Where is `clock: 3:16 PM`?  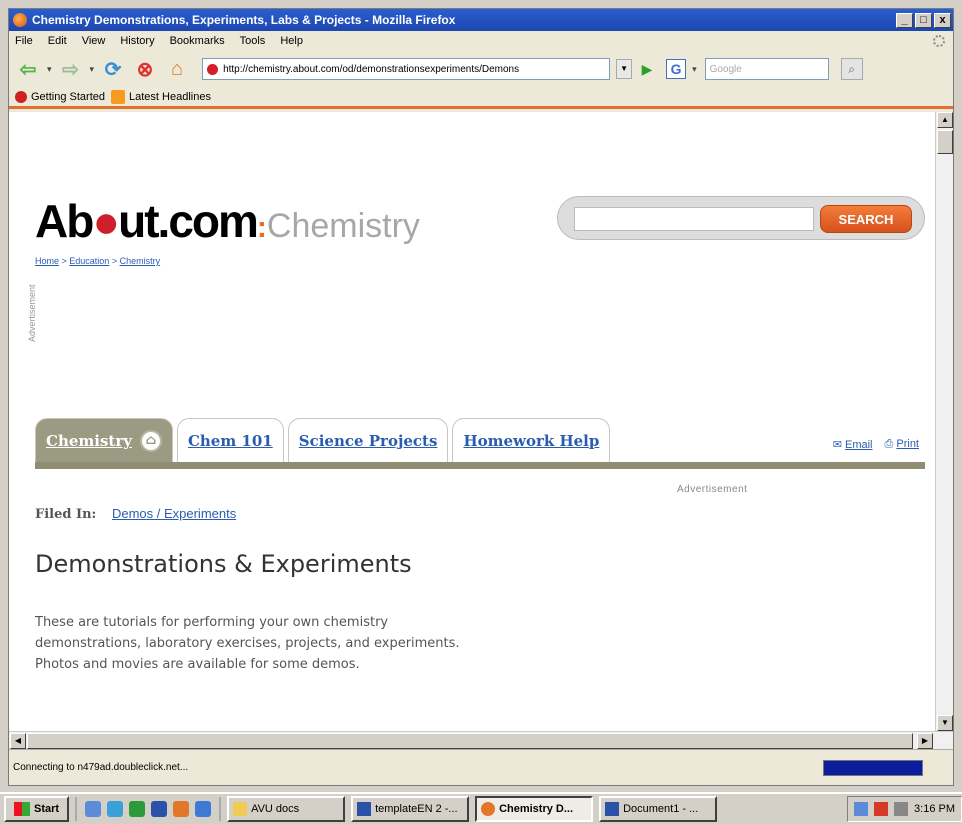 clock: 3:16 PM is located at coordinates (934, 809).